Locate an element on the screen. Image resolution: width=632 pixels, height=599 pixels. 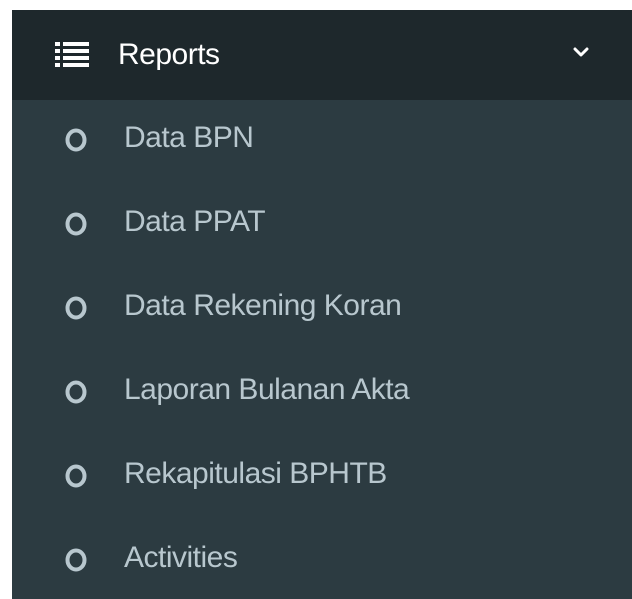
submenu-item-laporan-bulanan-akta: Laporan Bulanan Akta is located at coordinates (322, 394).